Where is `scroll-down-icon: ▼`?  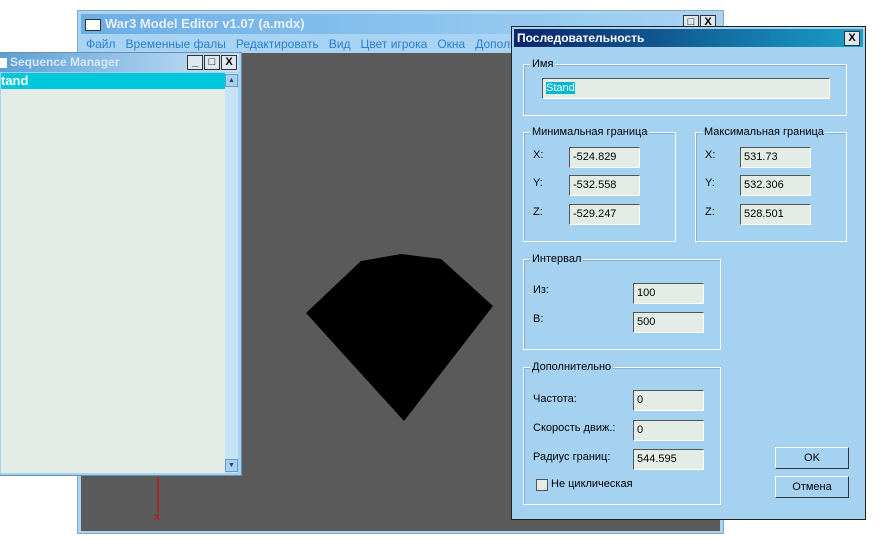 scroll-down-icon: ▼ is located at coordinates (231, 465).